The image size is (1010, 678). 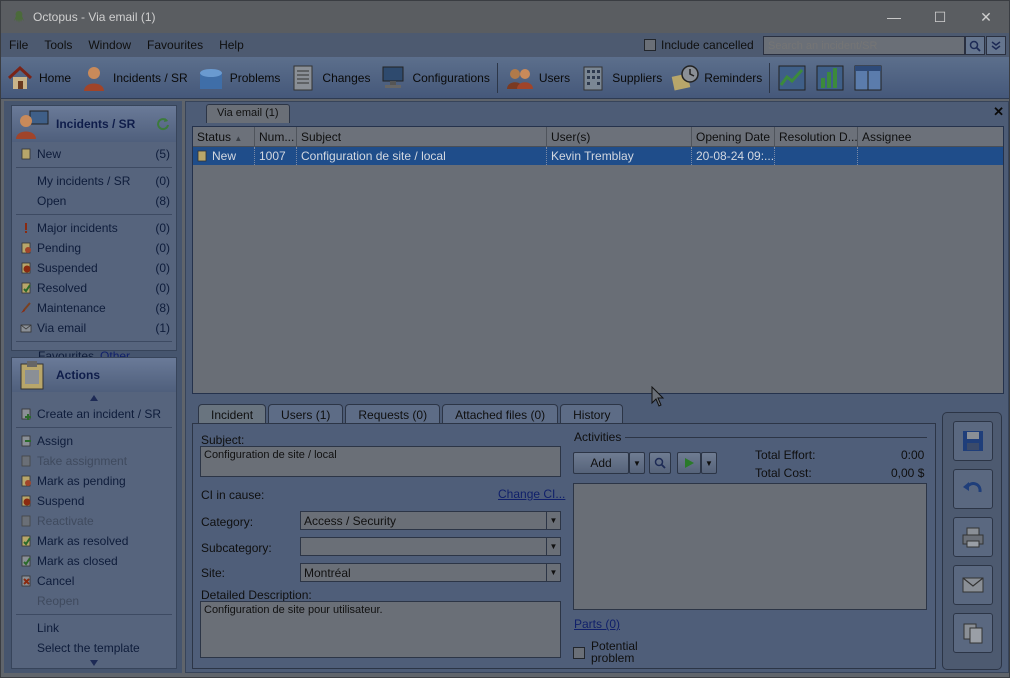 I want to click on include-cancelled-toggle: Include cancelled, so click(x=699, y=45).